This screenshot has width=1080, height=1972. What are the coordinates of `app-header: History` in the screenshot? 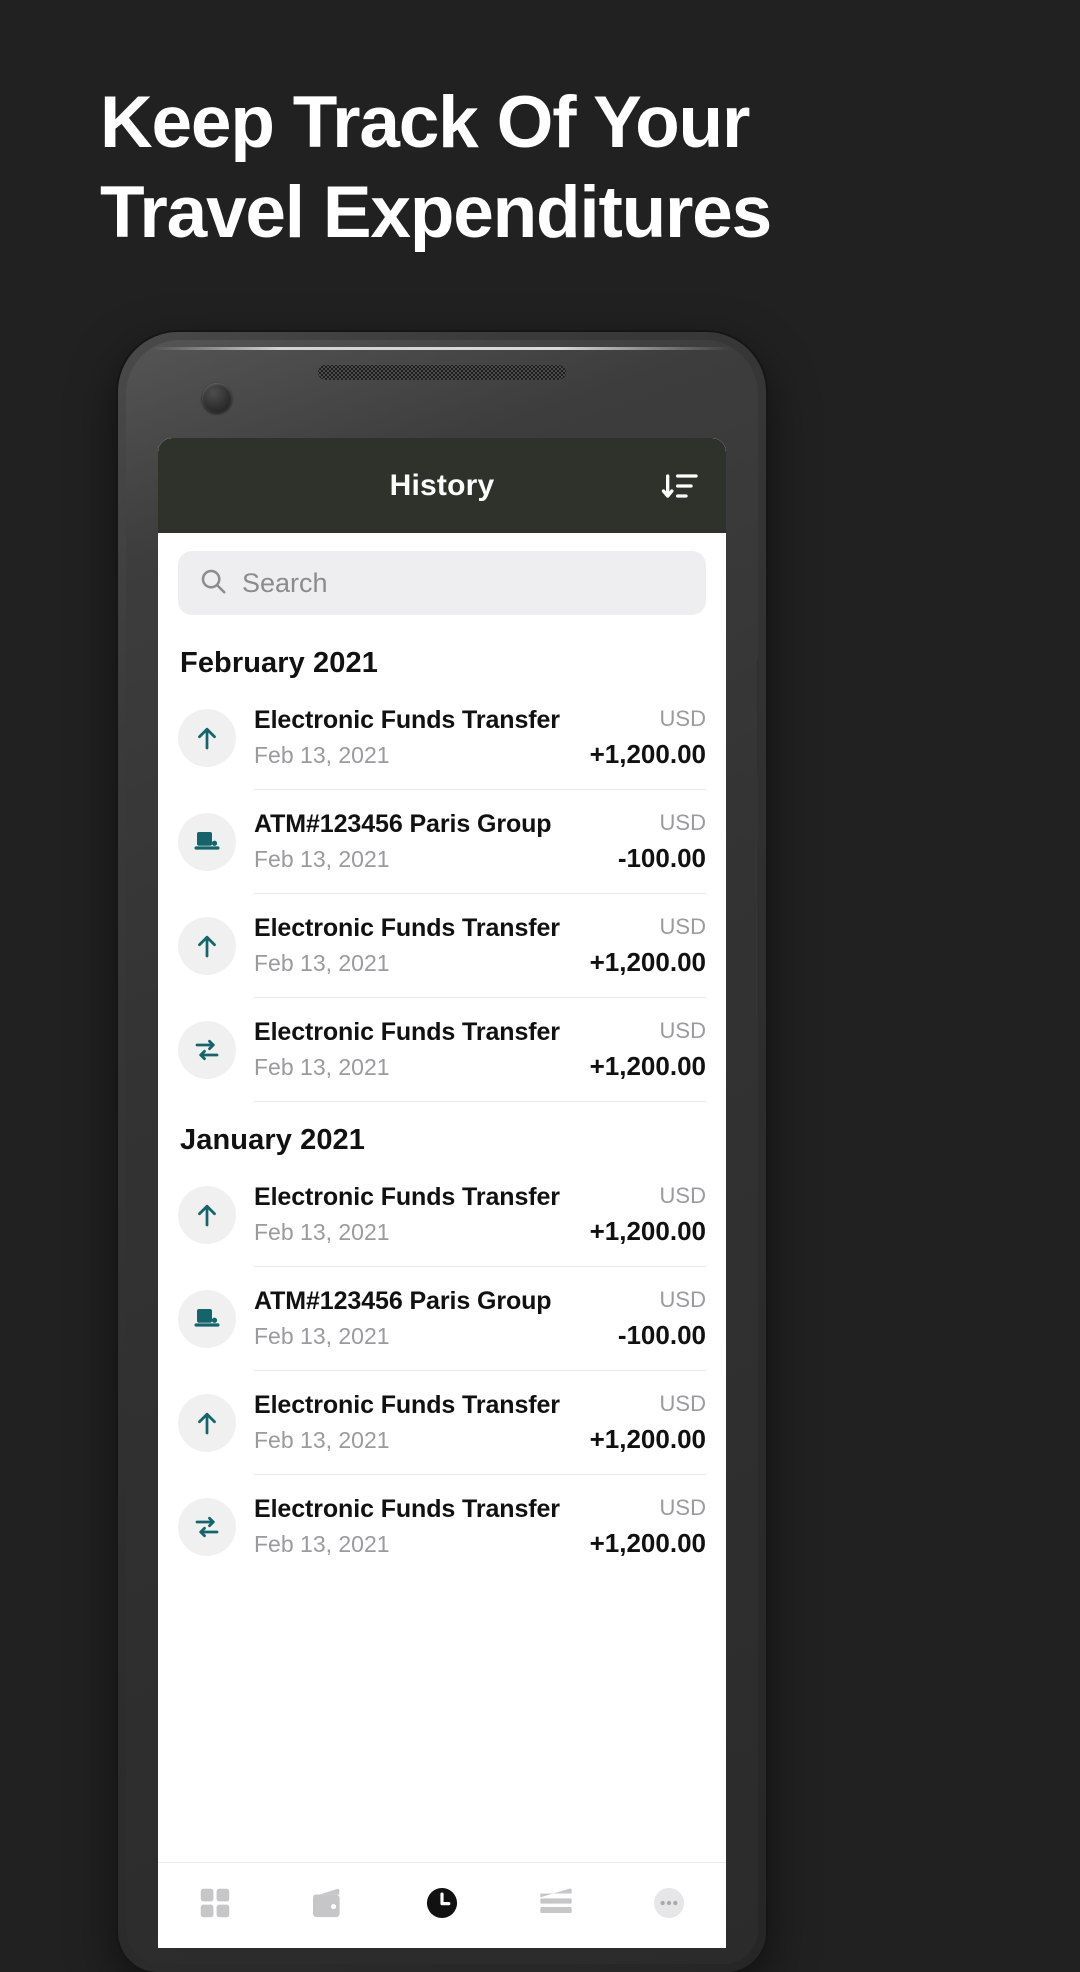 It's located at (442, 485).